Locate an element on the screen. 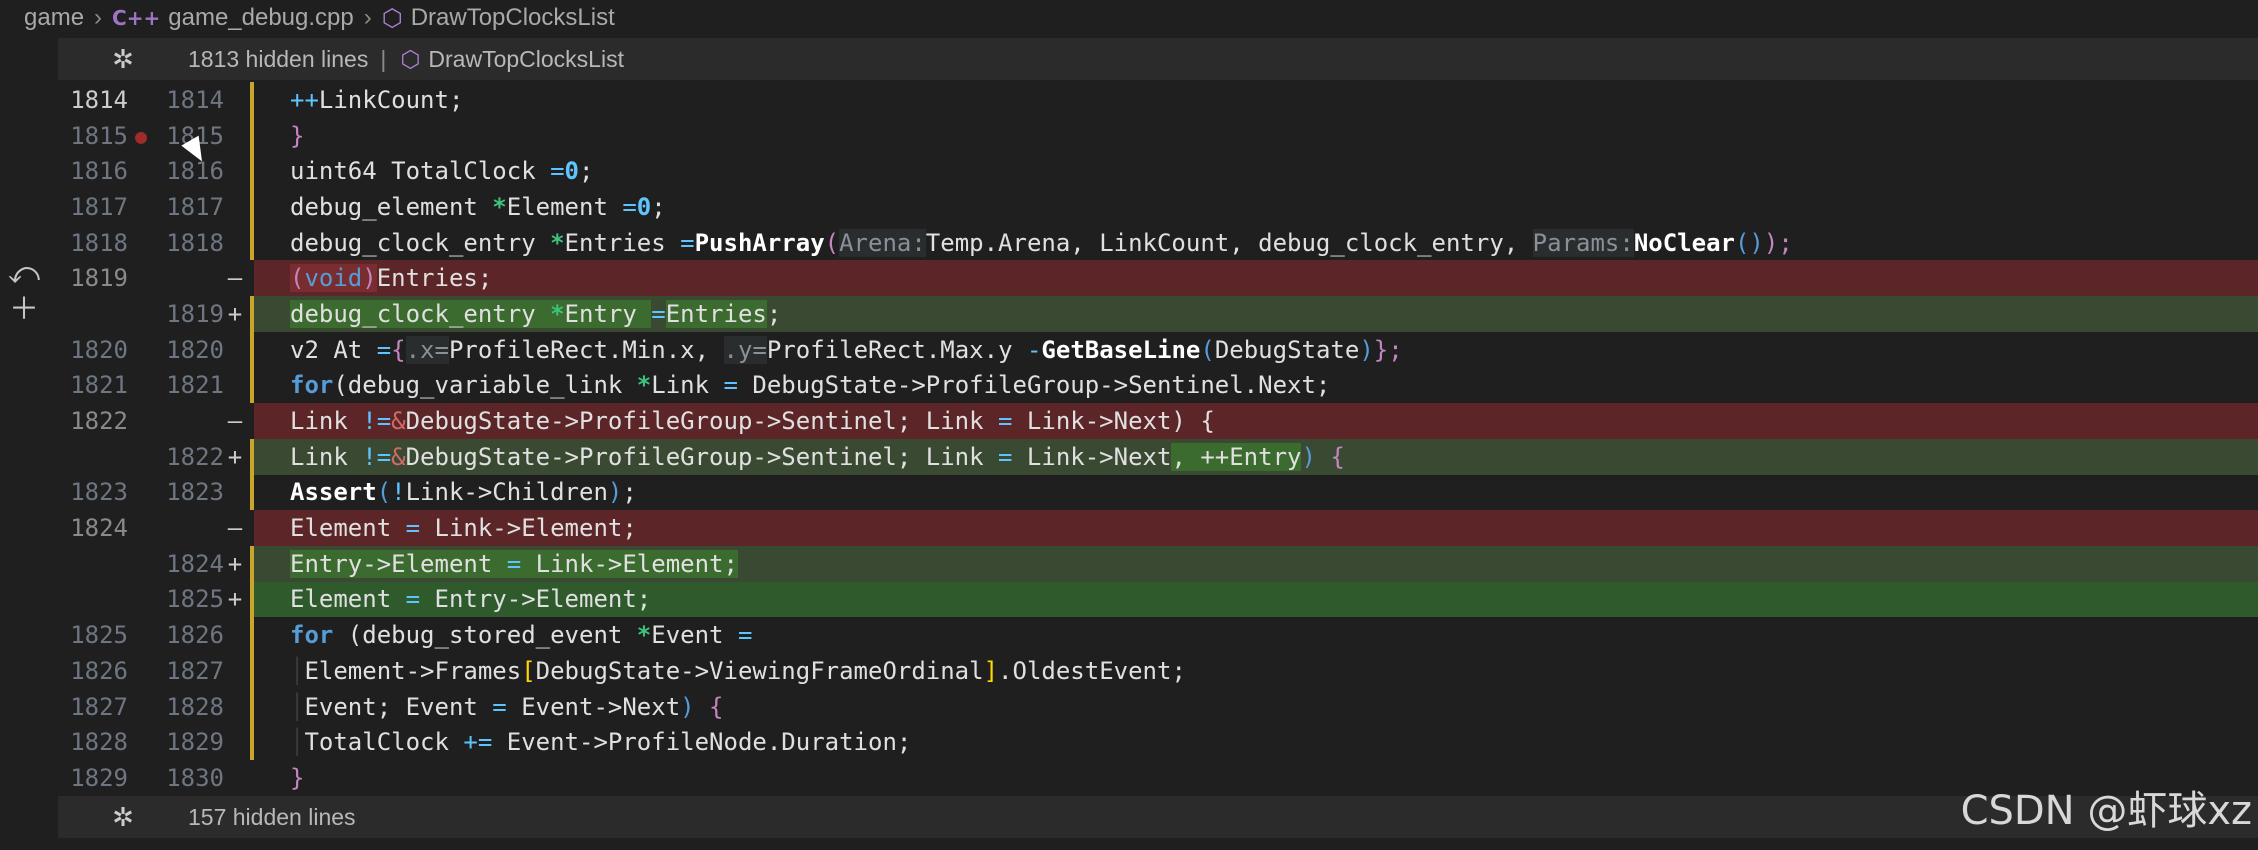 The height and width of the screenshot is (850, 2258). code-line: 1829 1830 } is located at coordinates (1158, 778).